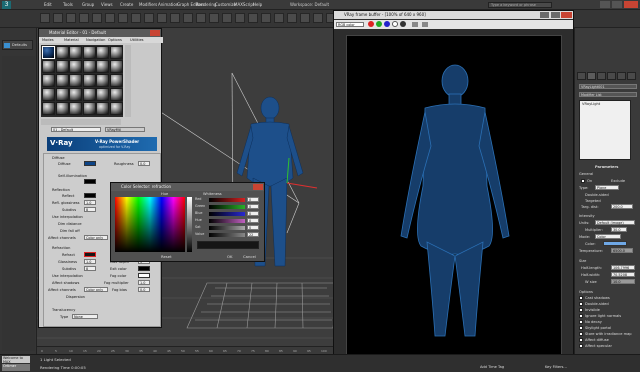 The image size is (640, 372). What do you see at coordinates (606, 167) in the screenshot?
I see `parameters-rollout-header: Parameters` at bounding box center [606, 167].